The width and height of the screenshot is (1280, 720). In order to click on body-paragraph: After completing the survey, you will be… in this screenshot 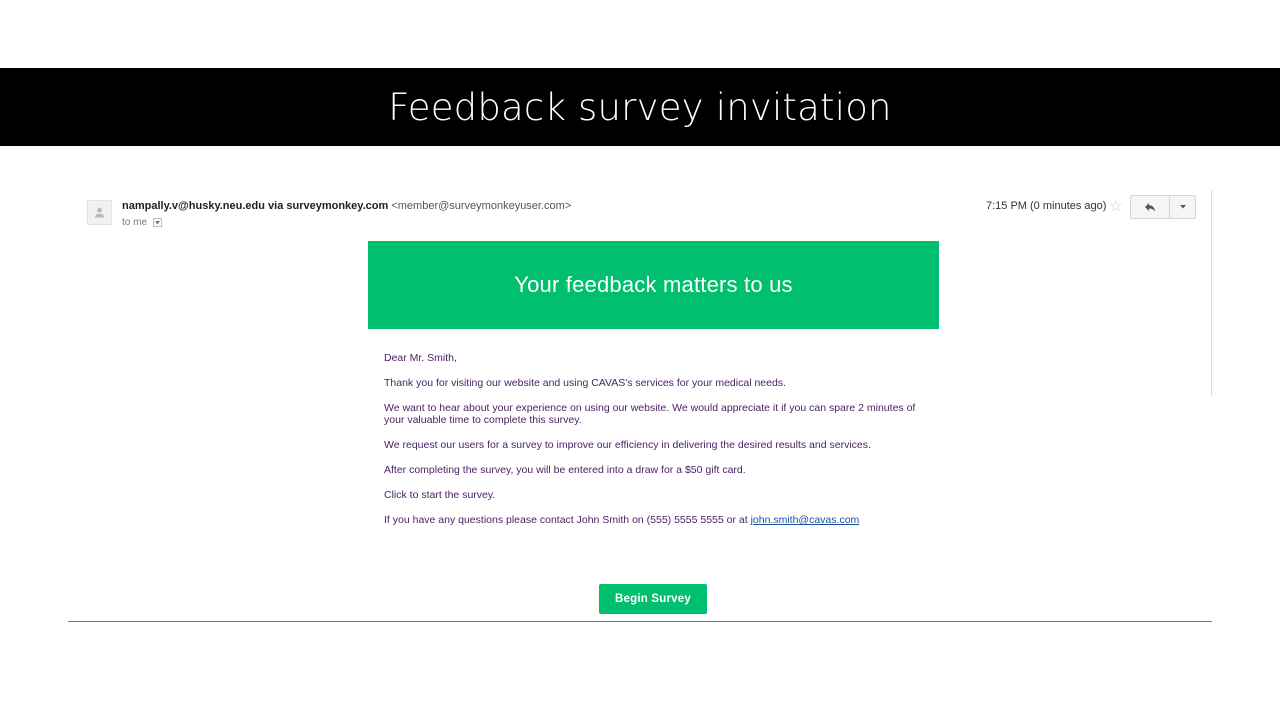, I will do `click(565, 470)`.